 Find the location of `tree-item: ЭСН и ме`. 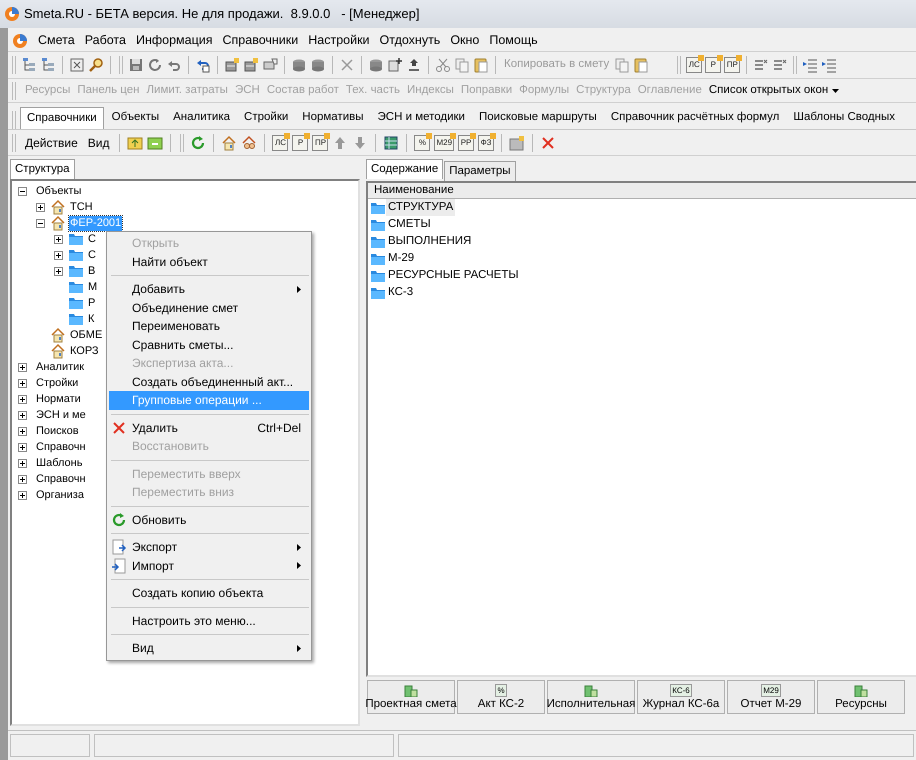

tree-item: ЭСН и ме is located at coordinates (61, 415).